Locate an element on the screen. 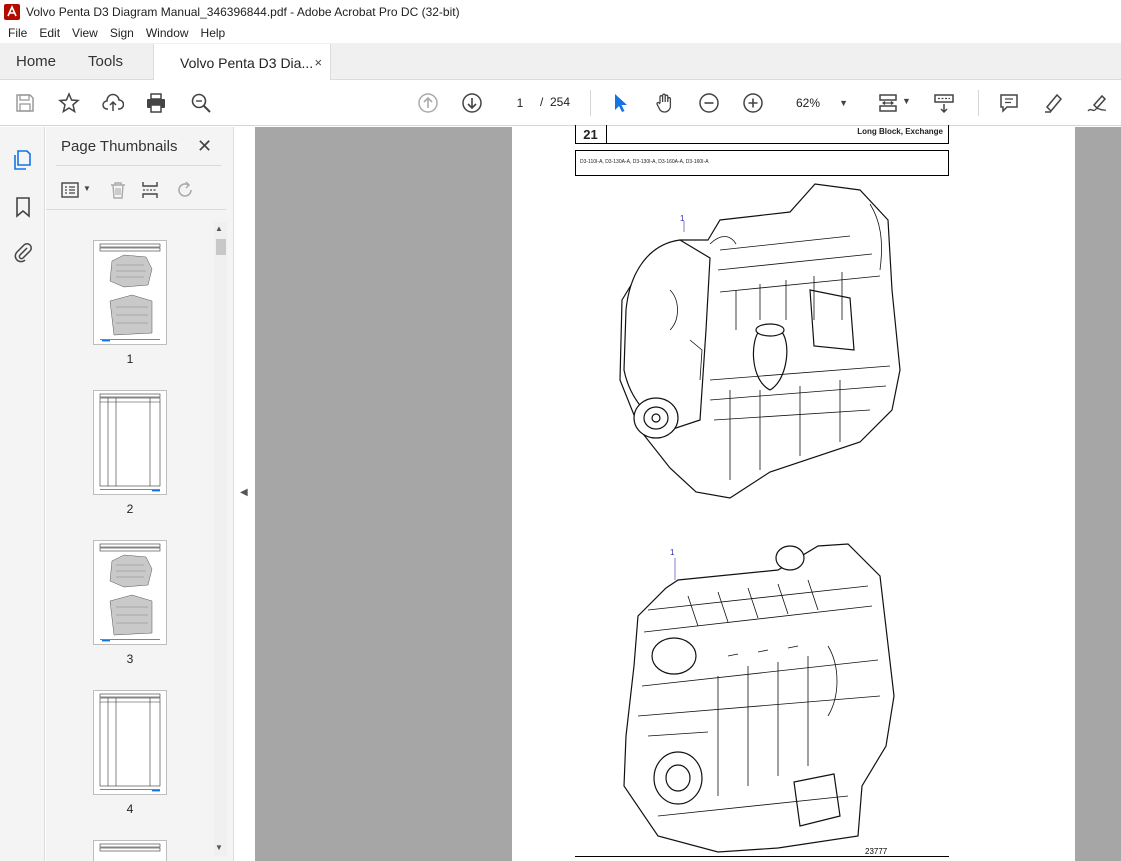 Image resolution: width=1121 pixels, height=861 pixels. tab-document: Volvo Penta D3 Dia... × is located at coordinates (242, 62).